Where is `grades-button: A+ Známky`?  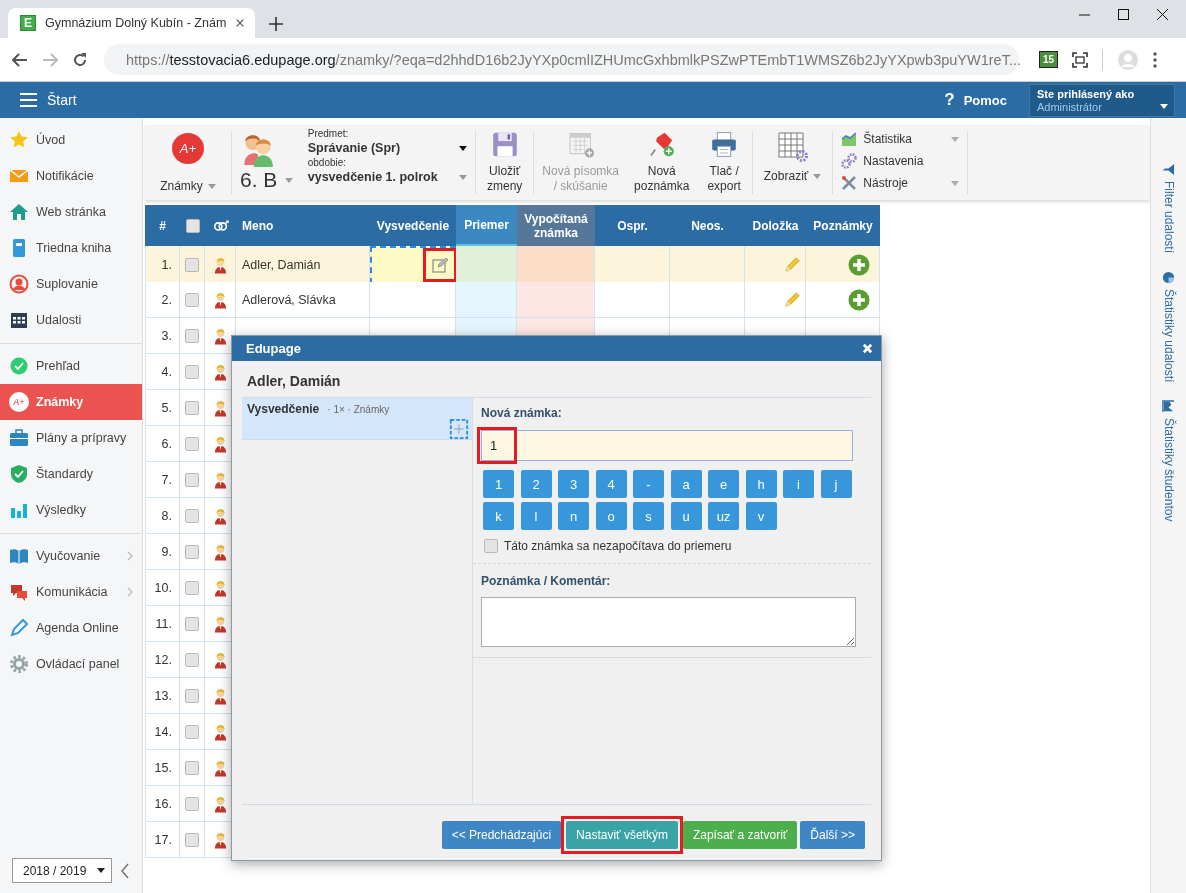
grades-button: A+ Známky is located at coordinates (188, 162).